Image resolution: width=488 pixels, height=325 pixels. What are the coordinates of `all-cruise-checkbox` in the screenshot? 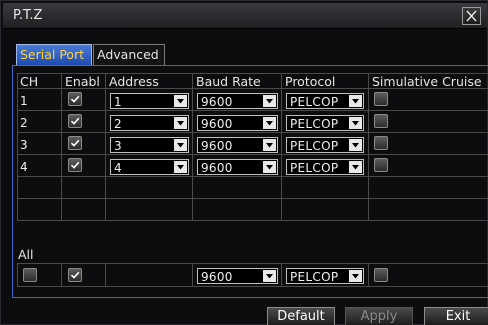 It's located at (381, 275).